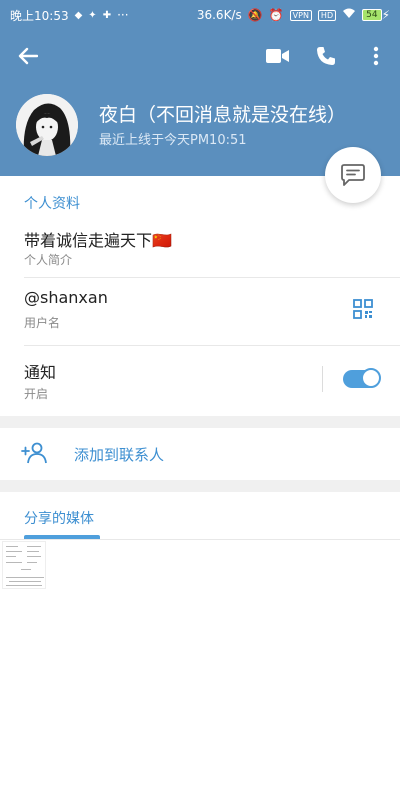 This screenshot has height=800, width=400. I want to click on notification-label: 通知, so click(40, 372).